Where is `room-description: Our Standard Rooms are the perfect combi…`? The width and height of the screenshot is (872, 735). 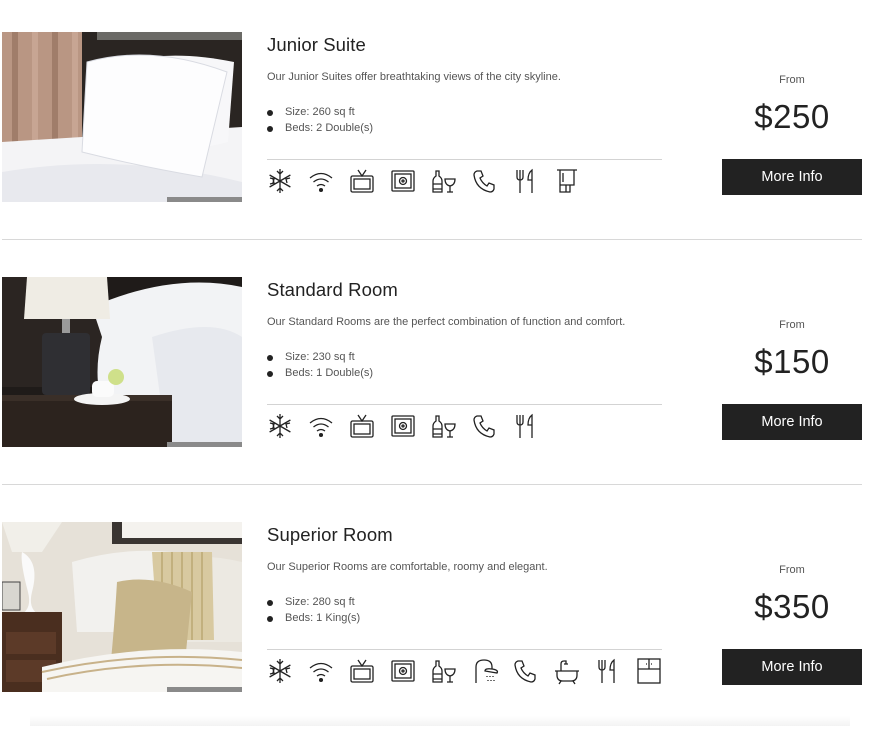
room-description: Our Standard Rooms are the perfect combi… is located at coordinates (446, 322).